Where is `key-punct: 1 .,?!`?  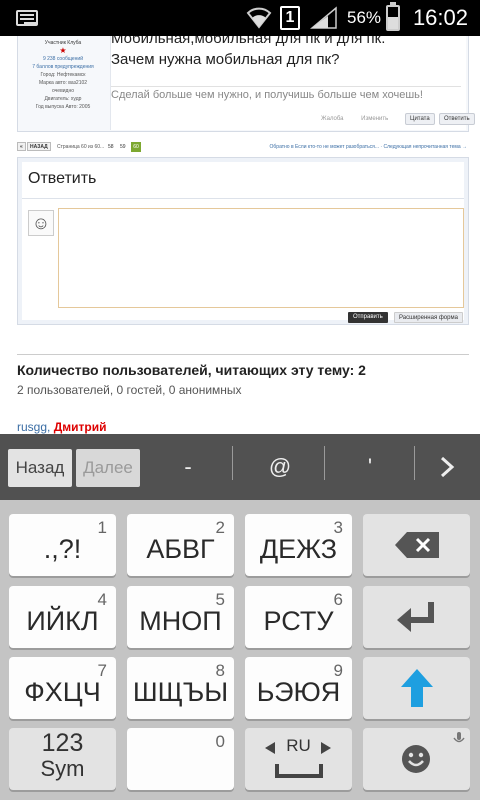
key-punct: 1 .,?! is located at coordinates (62, 545).